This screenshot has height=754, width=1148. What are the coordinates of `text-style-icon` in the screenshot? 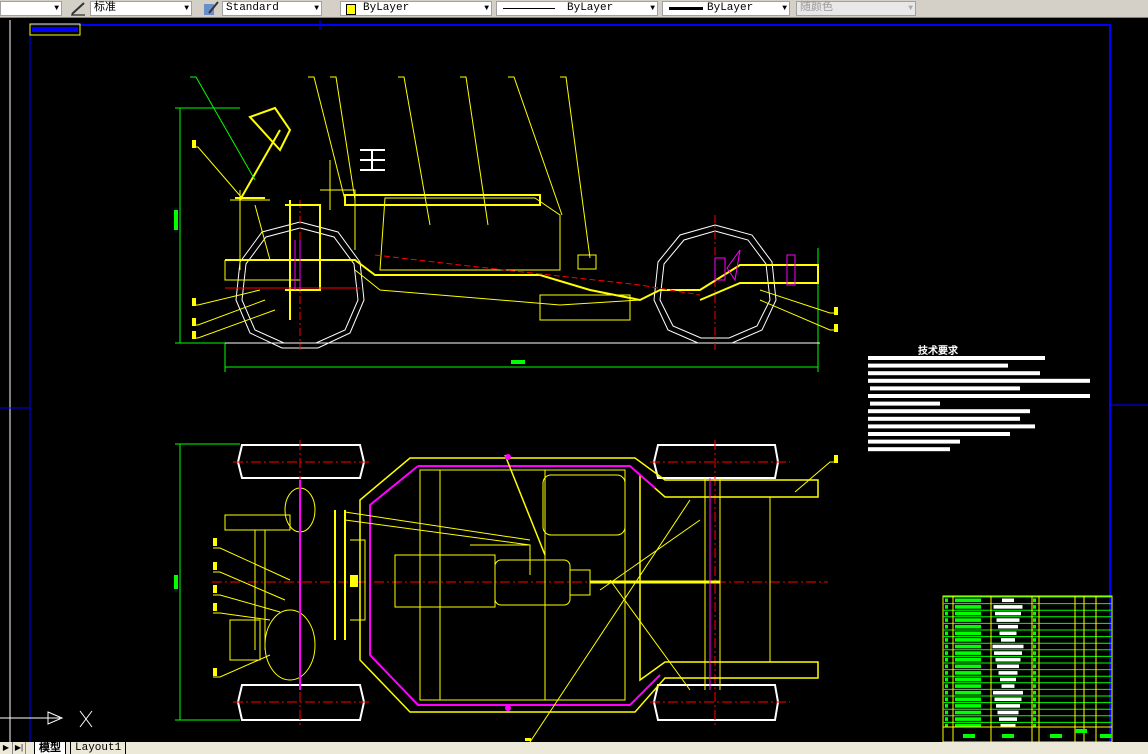 It's located at (78, 8).